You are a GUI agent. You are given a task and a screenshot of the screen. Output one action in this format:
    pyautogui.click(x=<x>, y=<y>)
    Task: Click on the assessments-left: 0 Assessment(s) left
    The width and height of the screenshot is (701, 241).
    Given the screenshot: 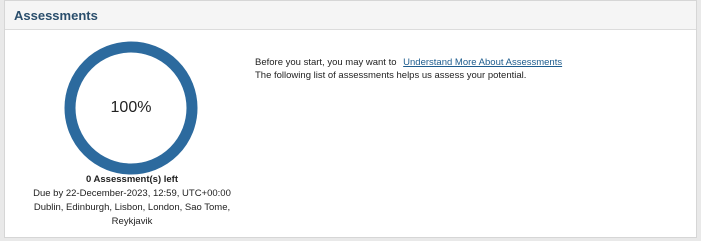 What is the action you would take?
    pyautogui.click(x=132, y=179)
    